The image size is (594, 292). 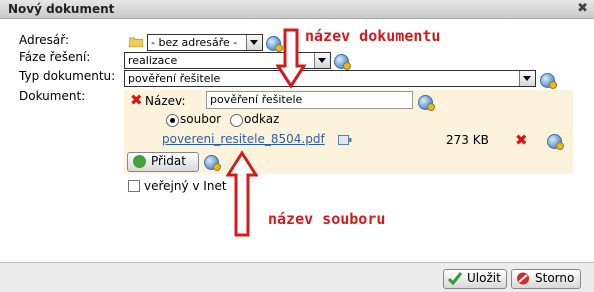 I want to click on faze-label: Fáze řešení:, so click(x=55, y=57).